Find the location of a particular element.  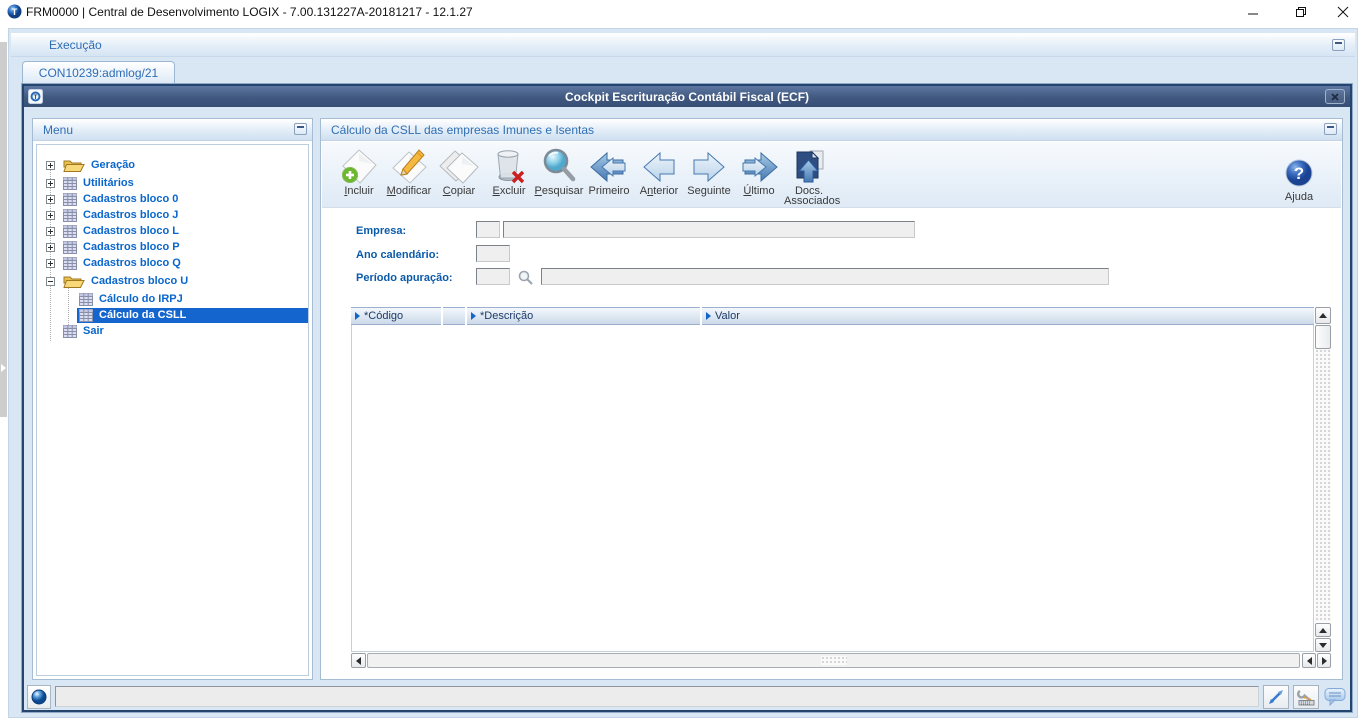

search-magnifier-icon is located at coordinates (525, 280).